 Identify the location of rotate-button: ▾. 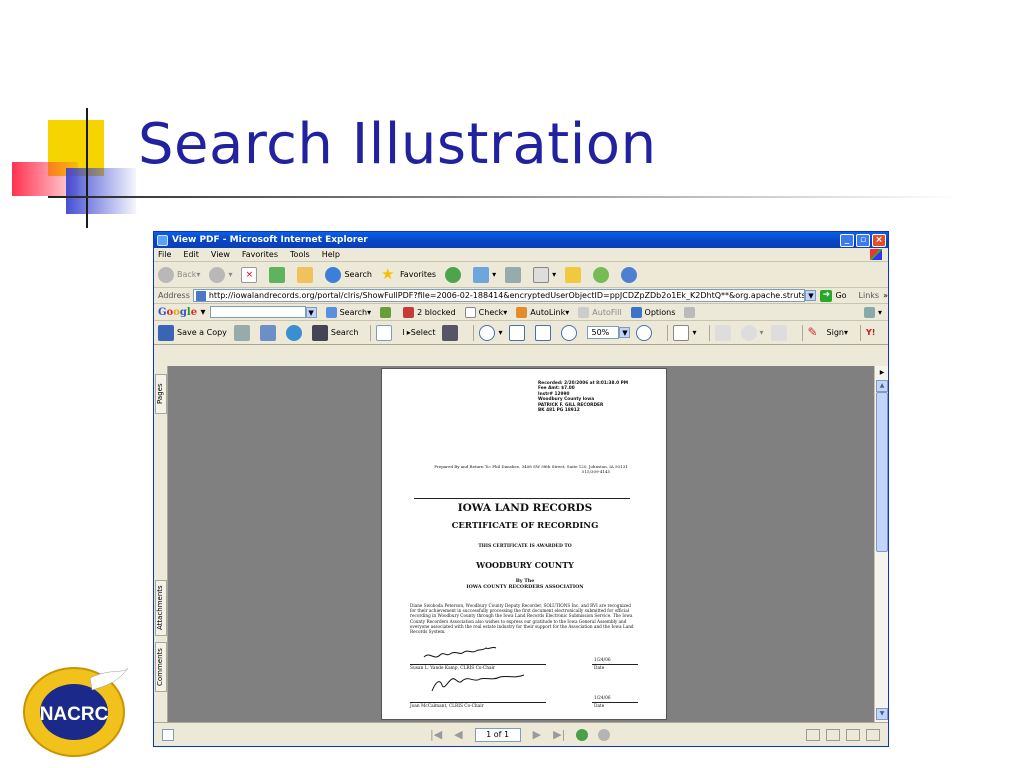
(685, 332).